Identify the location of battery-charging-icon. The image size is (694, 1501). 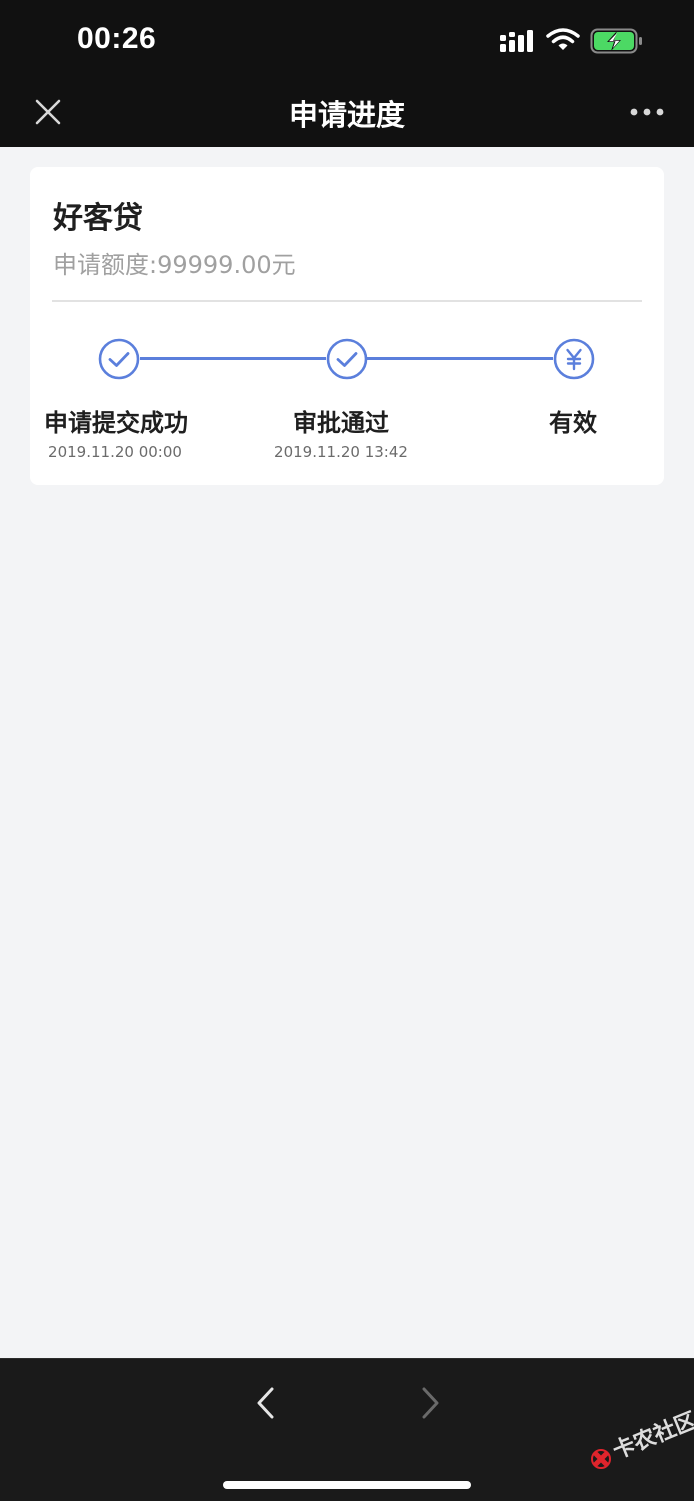
(616, 41).